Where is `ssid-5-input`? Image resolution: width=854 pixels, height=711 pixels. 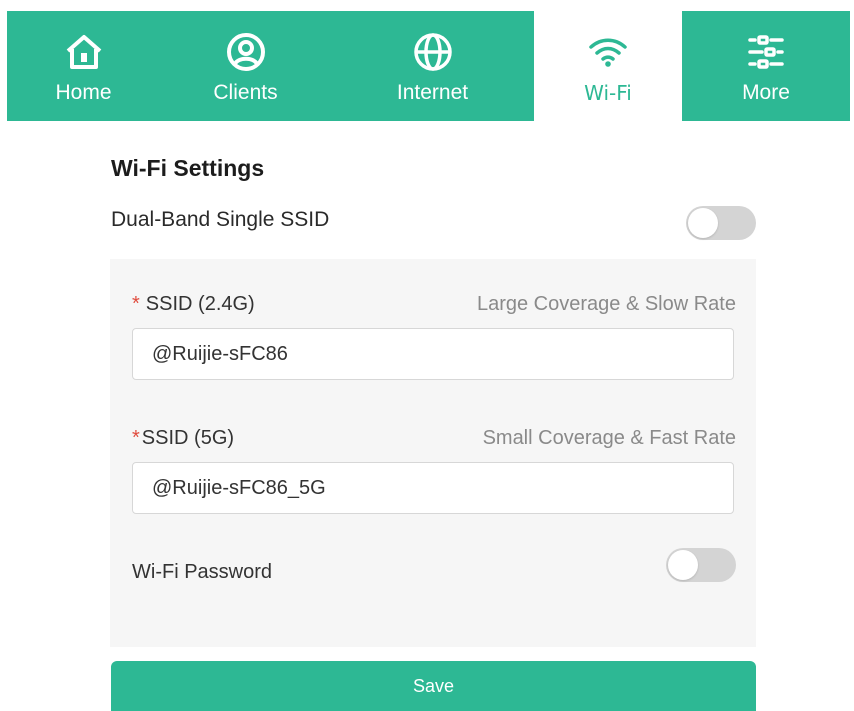 ssid-5-input is located at coordinates (433, 488).